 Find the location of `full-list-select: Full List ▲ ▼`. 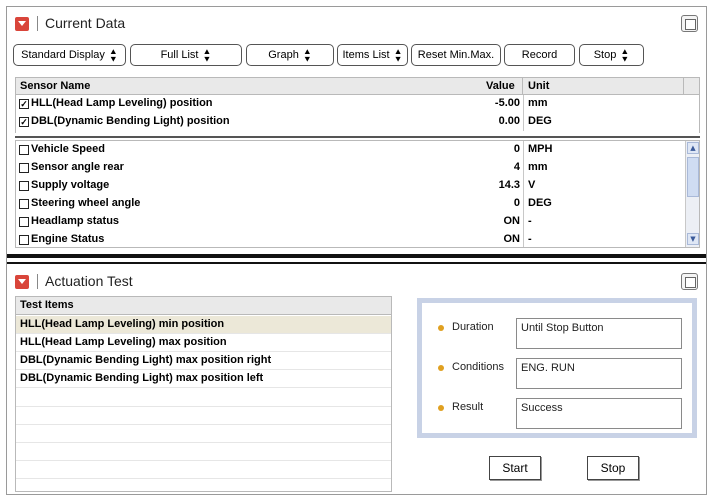

full-list-select: Full List ▲ ▼ is located at coordinates (186, 55).